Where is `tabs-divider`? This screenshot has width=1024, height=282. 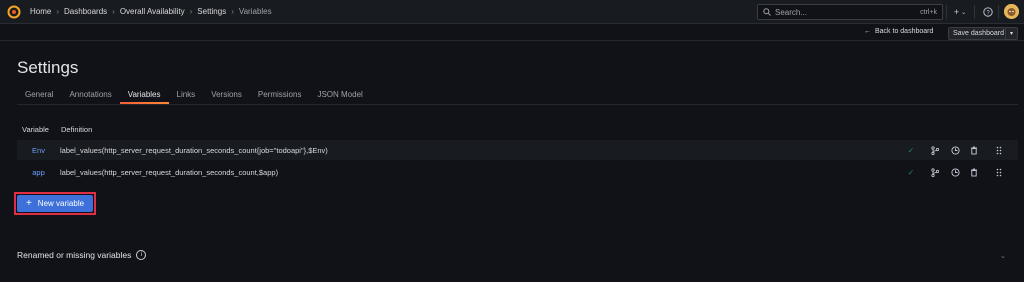 tabs-divider is located at coordinates (517, 104).